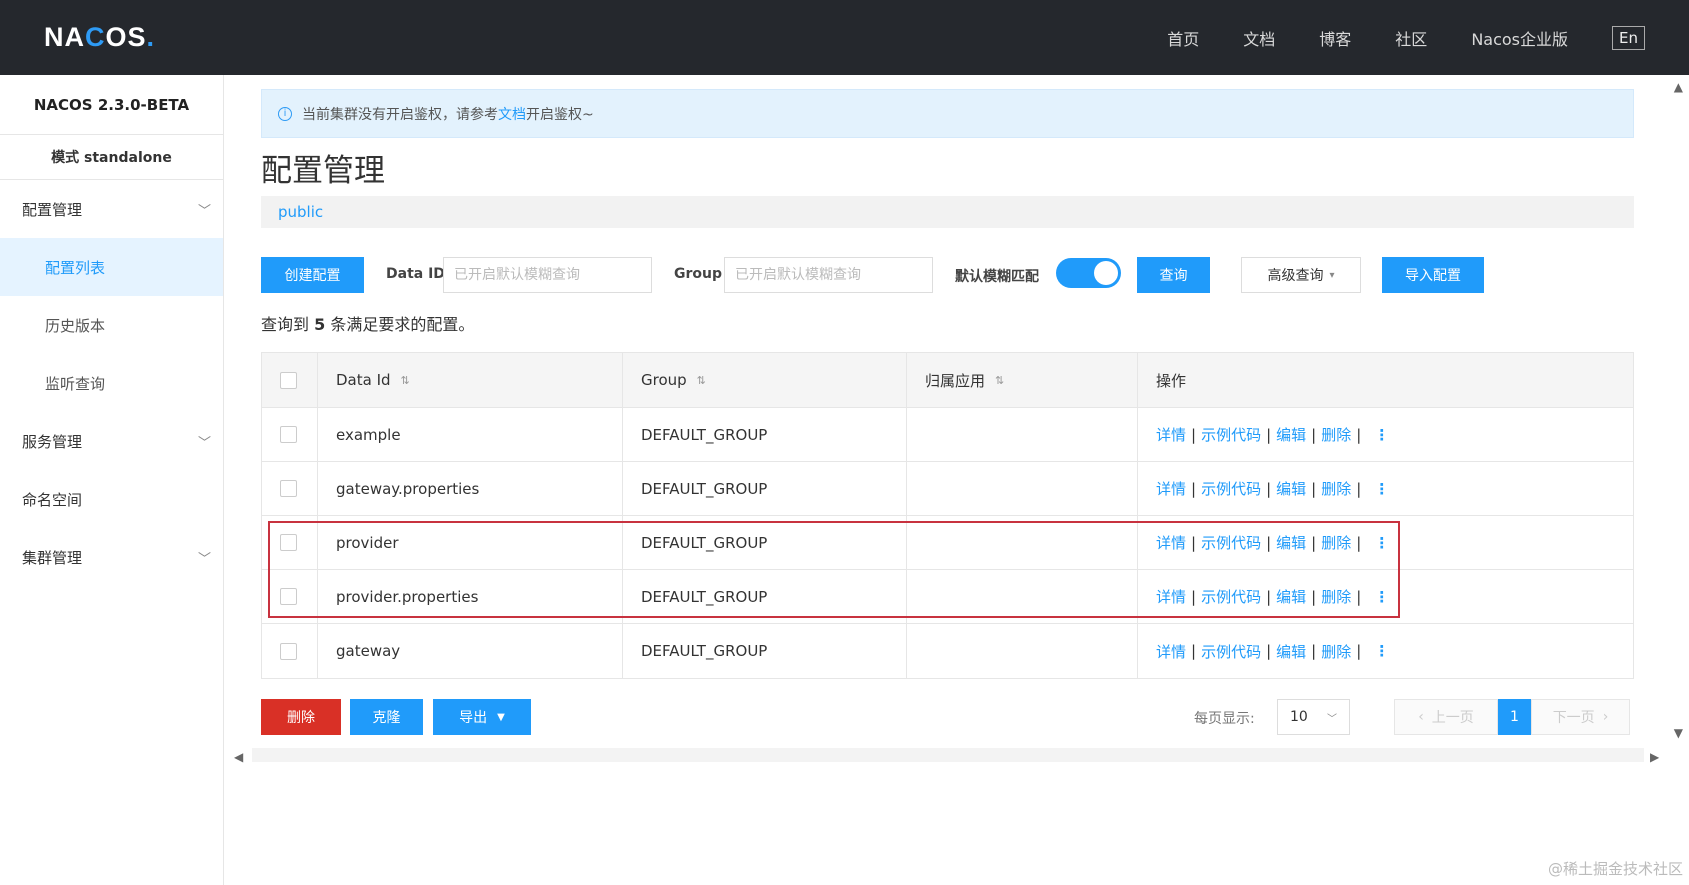 This screenshot has height=885, width=1689. Describe the element at coordinates (1654, 757) in the screenshot. I see `scroll-right-arrow-icon: ▶` at that location.